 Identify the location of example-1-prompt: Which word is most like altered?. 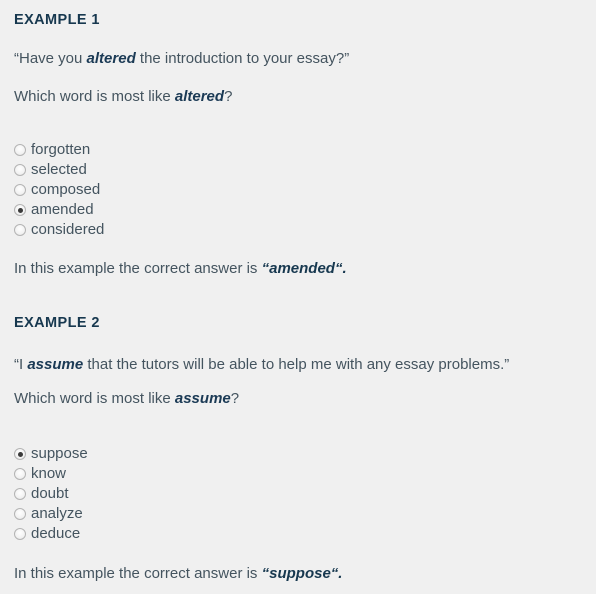
(123, 97).